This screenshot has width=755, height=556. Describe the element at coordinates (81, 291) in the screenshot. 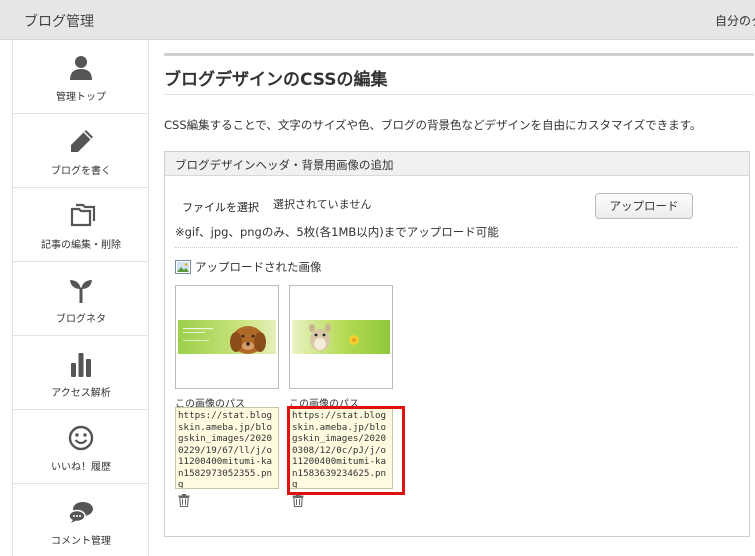

I see `sprout-icon` at that location.